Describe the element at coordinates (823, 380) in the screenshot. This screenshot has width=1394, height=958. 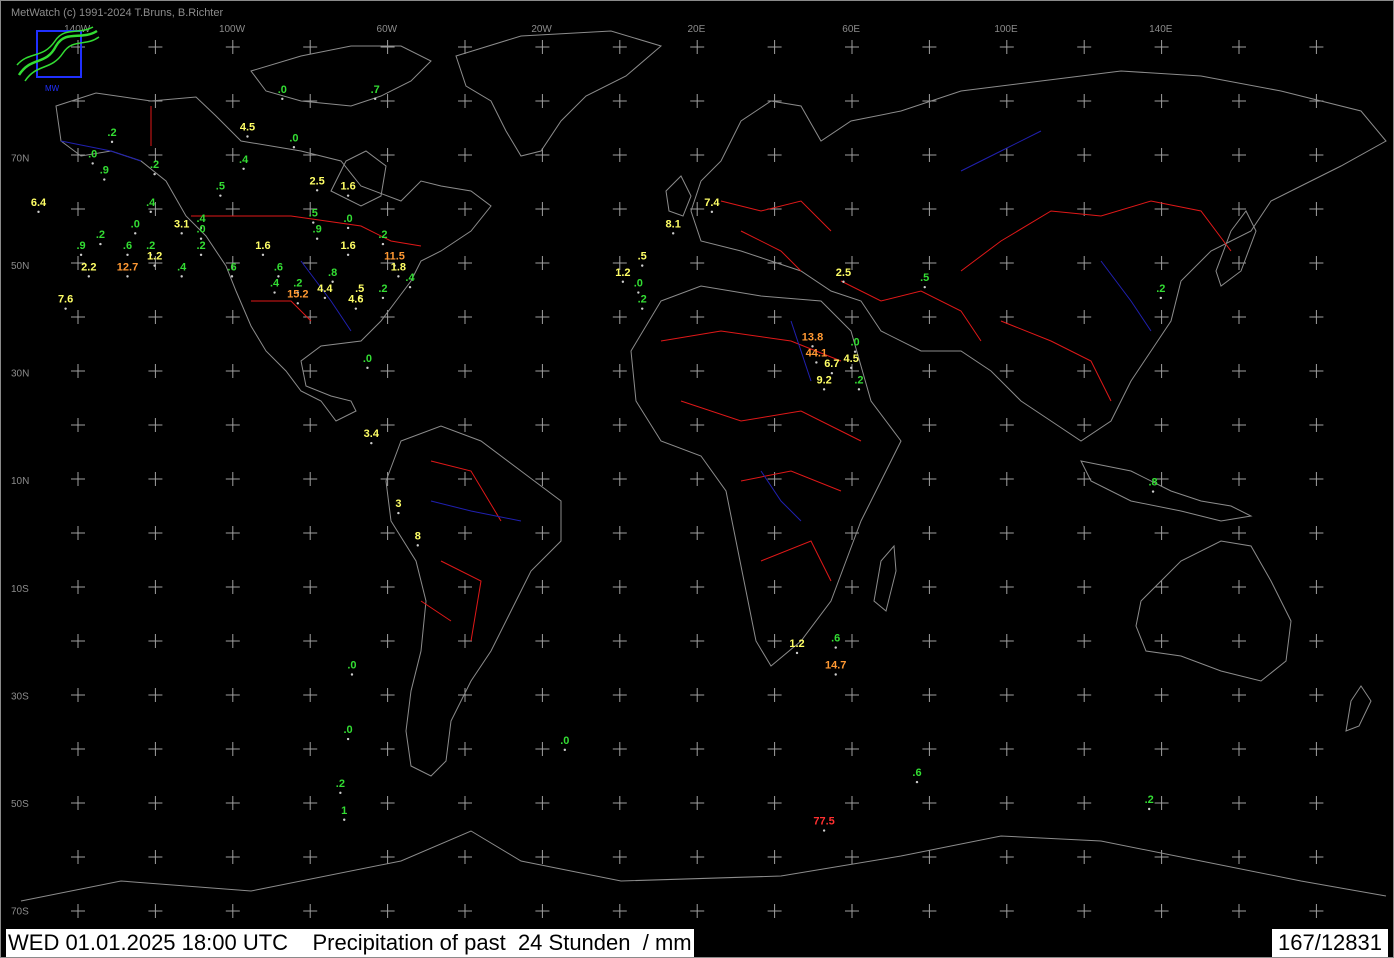
I see `precip-value-label: 9.2` at that location.